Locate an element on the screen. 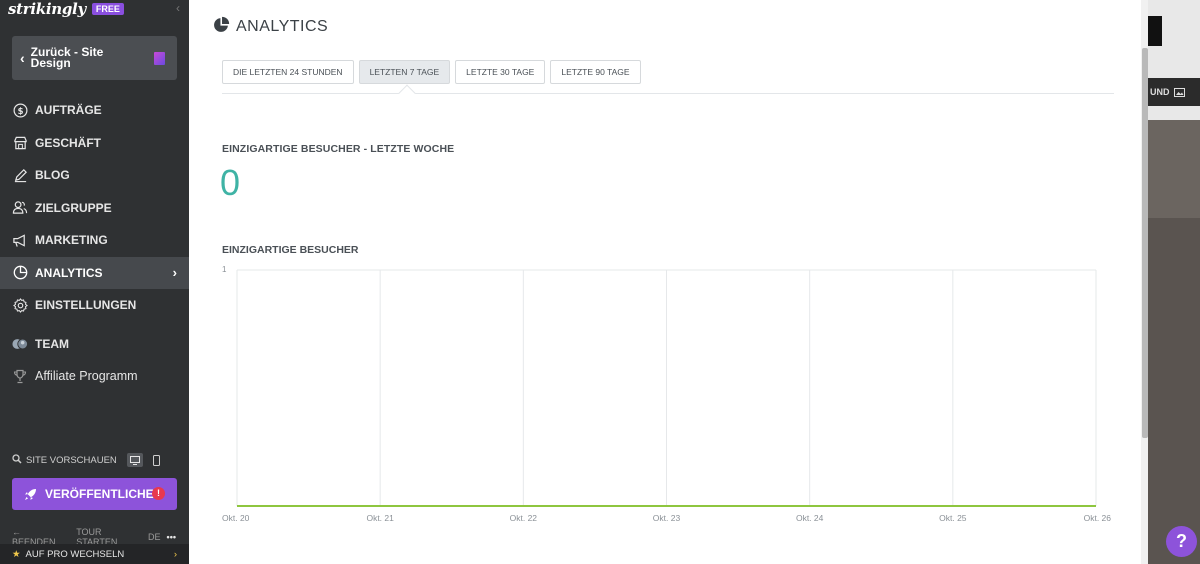 The image size is (1200, 564). x-tick-label: Okt. 23 is located at coordinates (667, 518).